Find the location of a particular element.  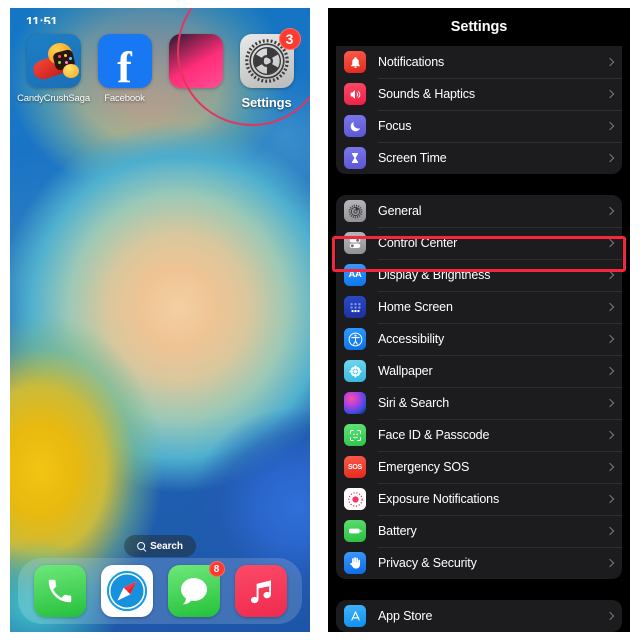

aa-glyph: AA is located at coordinates (355, 275).